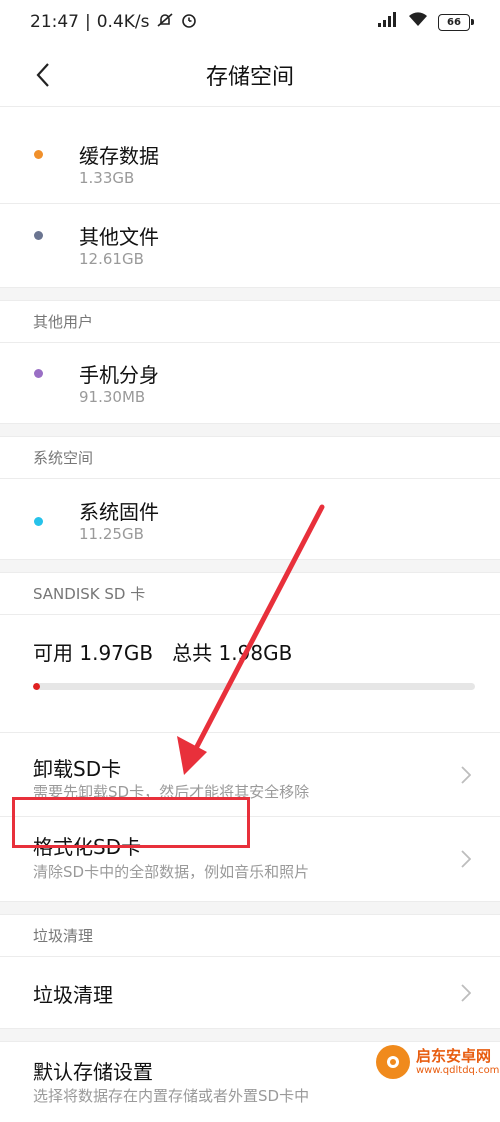  I want to click on watermark: 启东安卓网 www.qdltdq.com, so click(438, 1062).